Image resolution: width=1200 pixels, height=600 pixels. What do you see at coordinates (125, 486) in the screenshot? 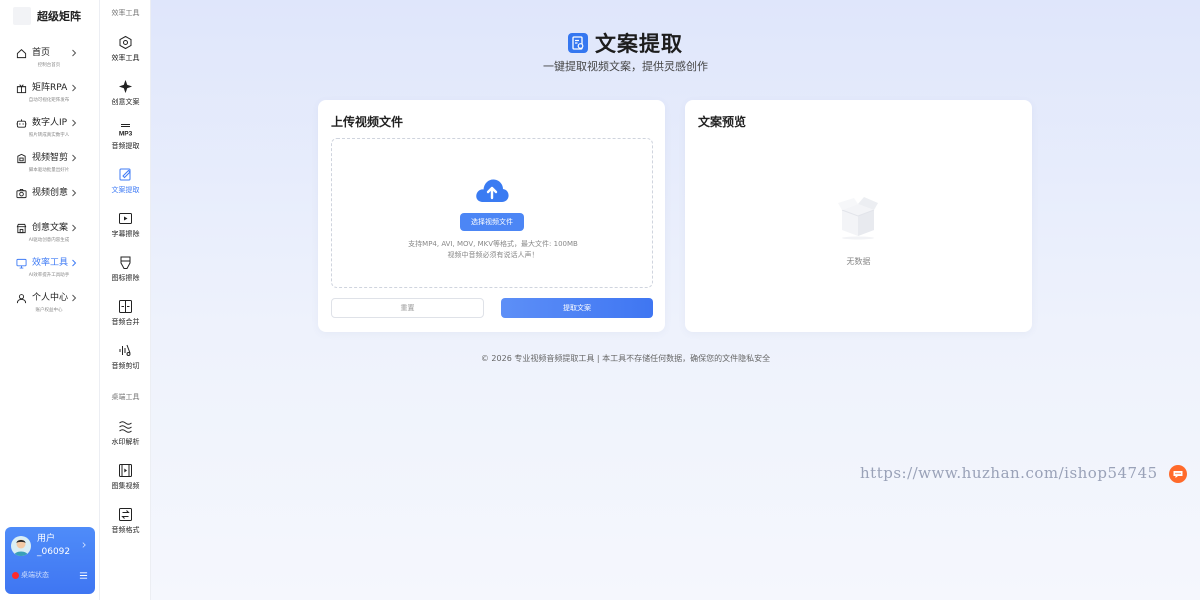
I see `tool-label: 图集视频` at bounding box center [125, 486].